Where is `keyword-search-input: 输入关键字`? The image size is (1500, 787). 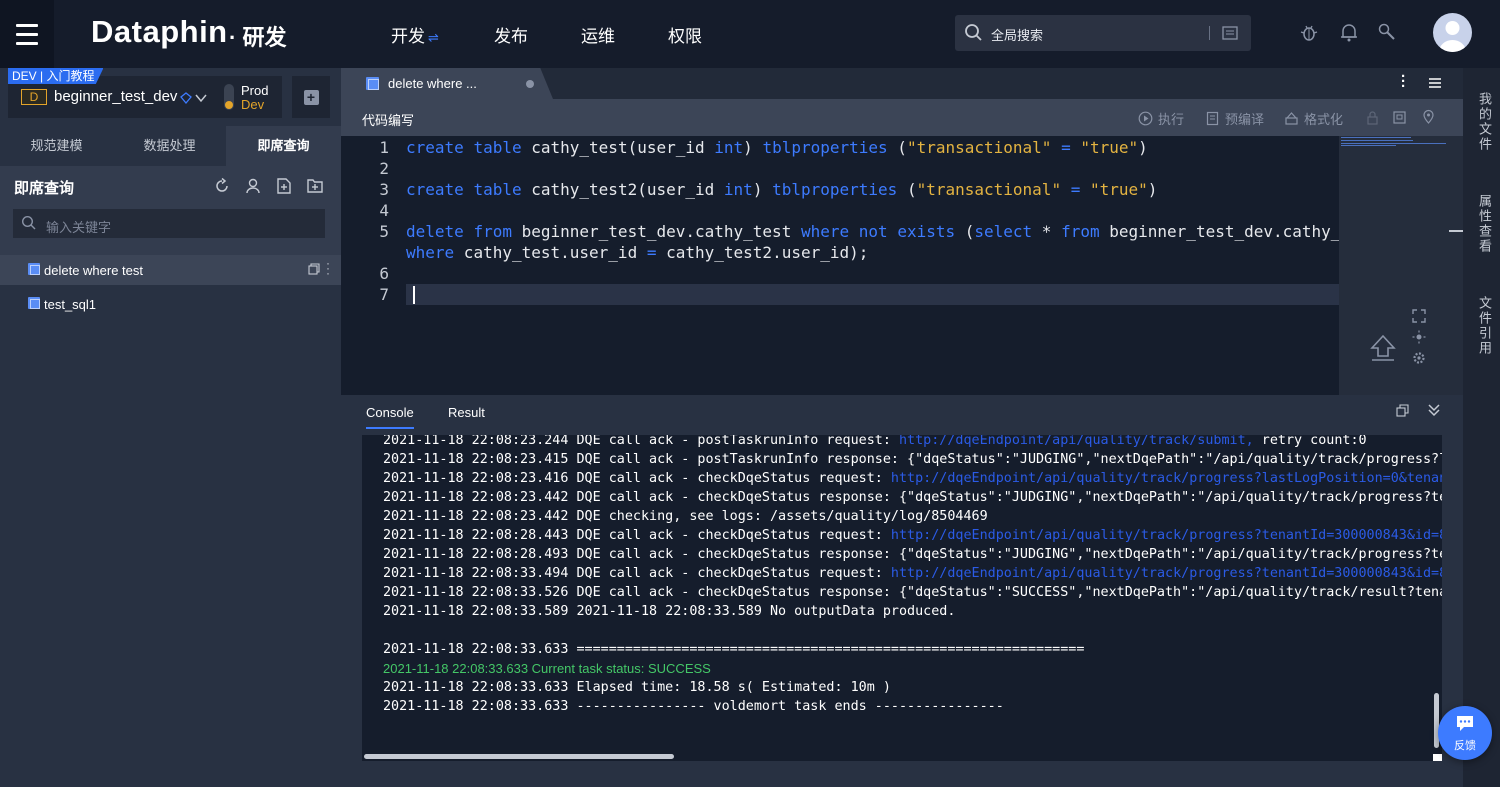
keyword-search-input: 输入关键字 is located at coordinates (169, 223).